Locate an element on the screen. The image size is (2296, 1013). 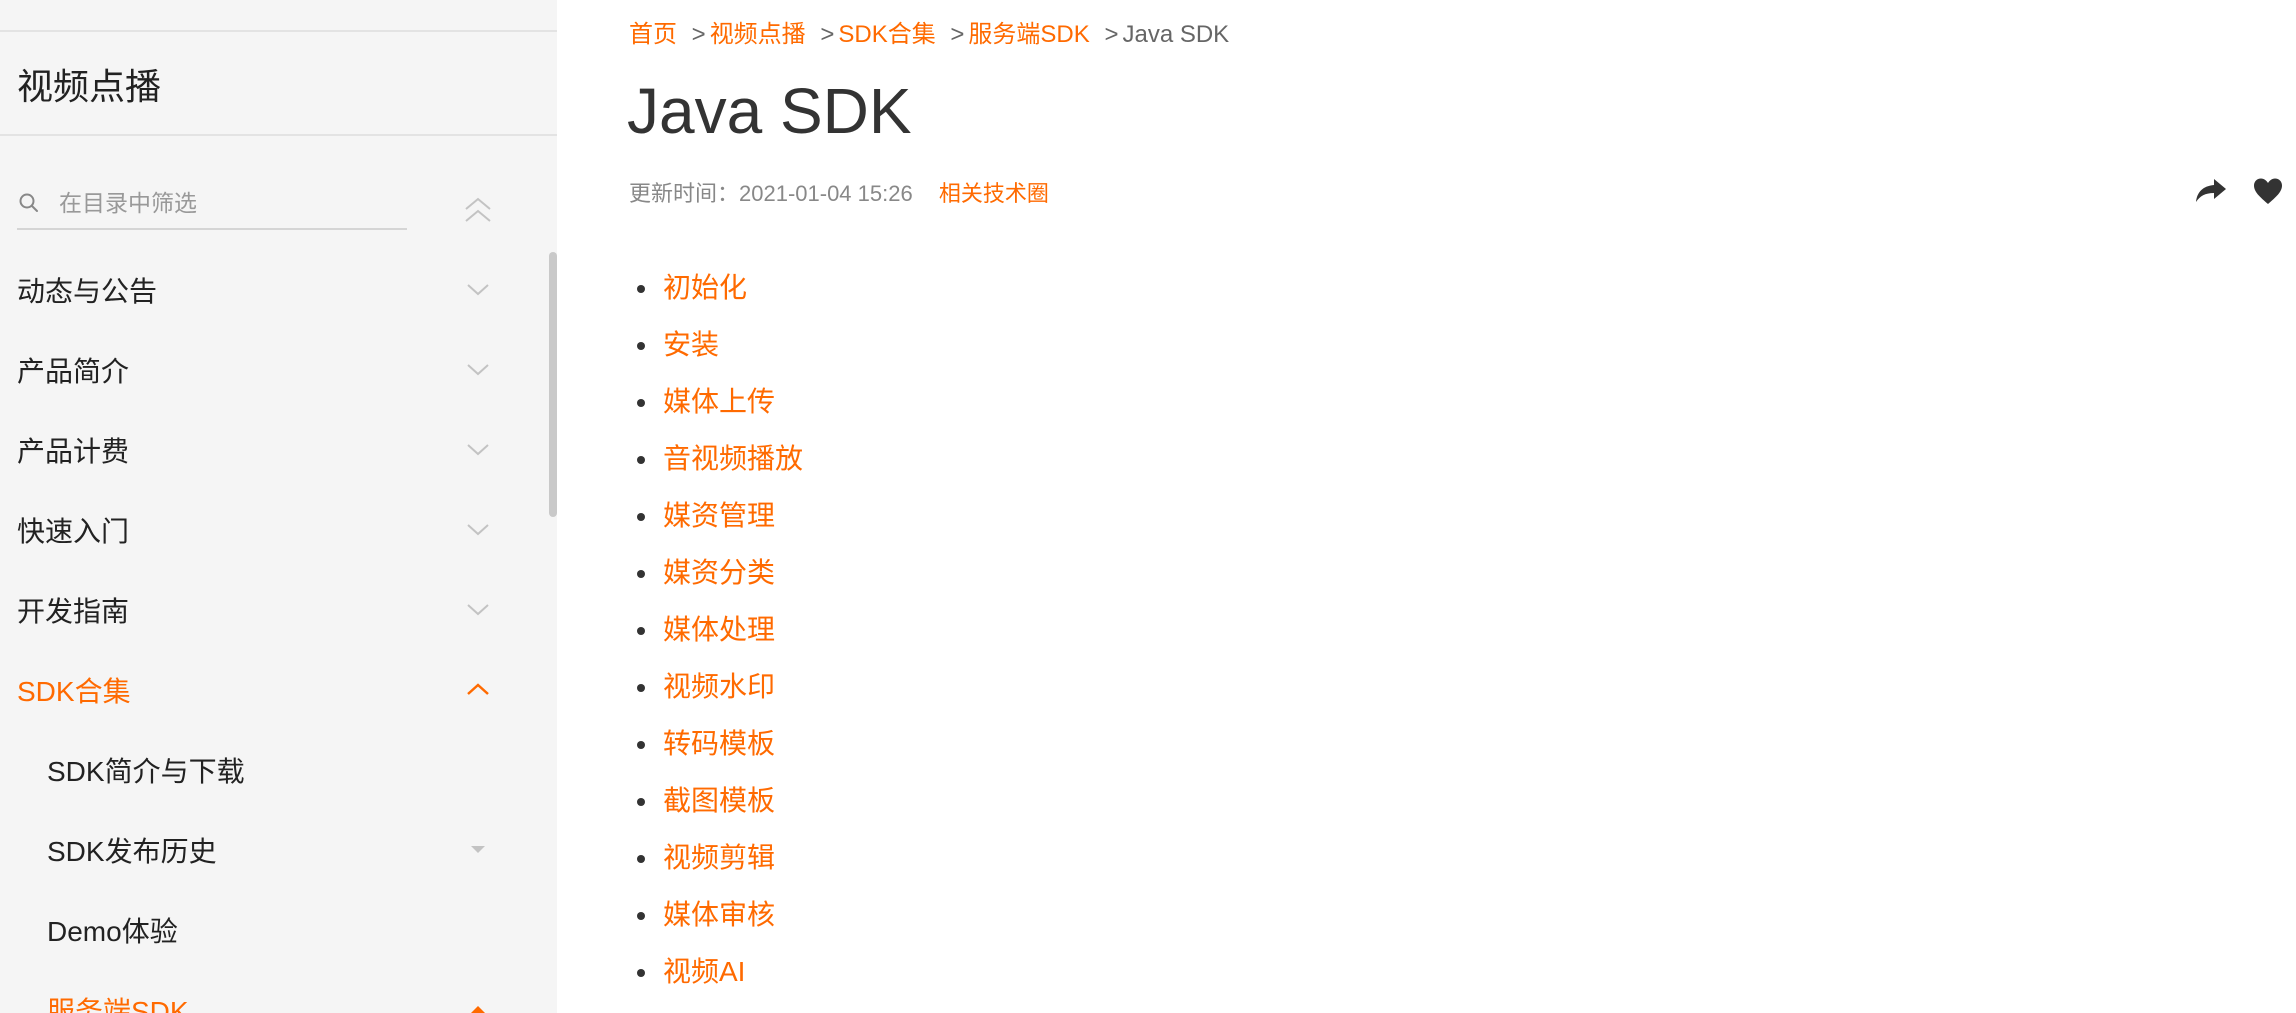
toc-link-media-management: 媒资管理 is located at coordinates (719, 515).